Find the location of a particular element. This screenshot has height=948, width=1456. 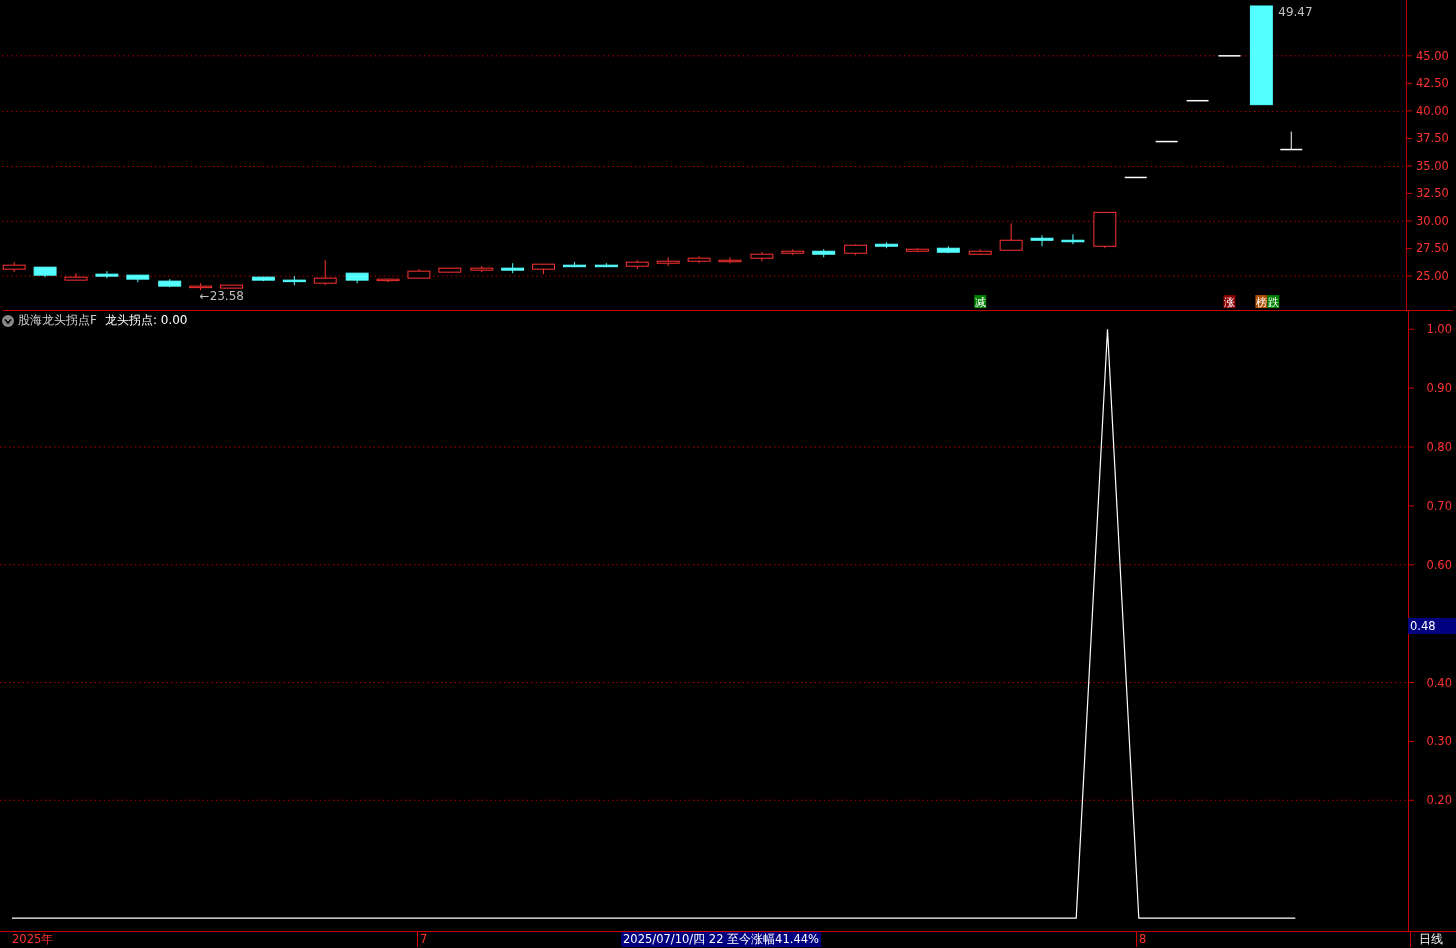

signal-tag: 涨 is located at coordinates (1229, 302).